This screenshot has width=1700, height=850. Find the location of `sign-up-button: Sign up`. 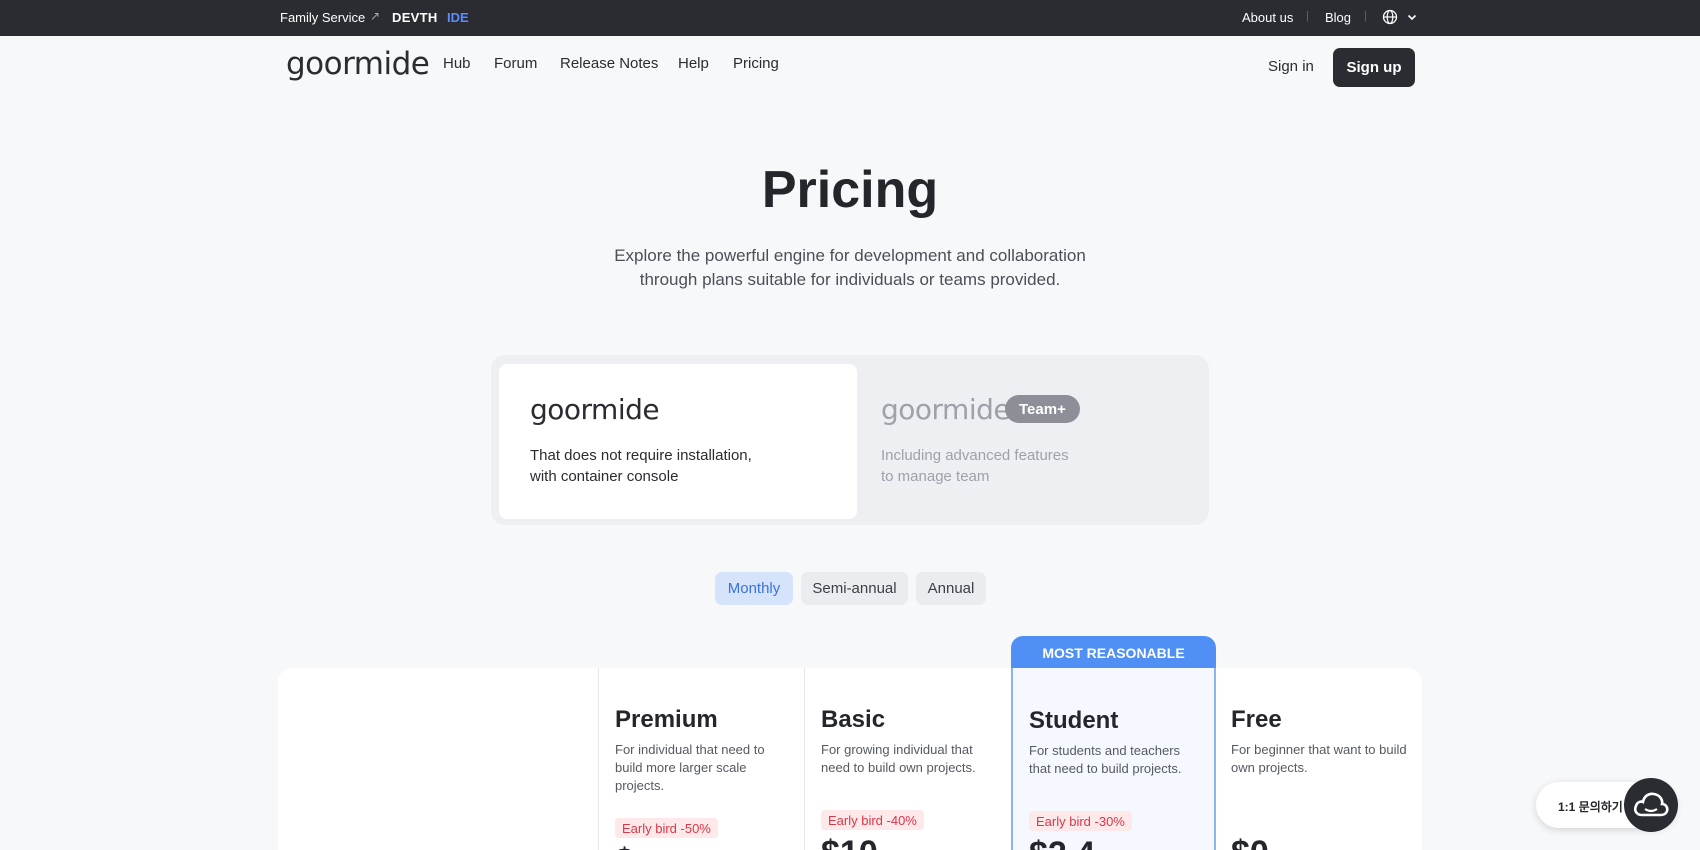

sign-up-button: Sign up is located at coordinates (1374, 67).